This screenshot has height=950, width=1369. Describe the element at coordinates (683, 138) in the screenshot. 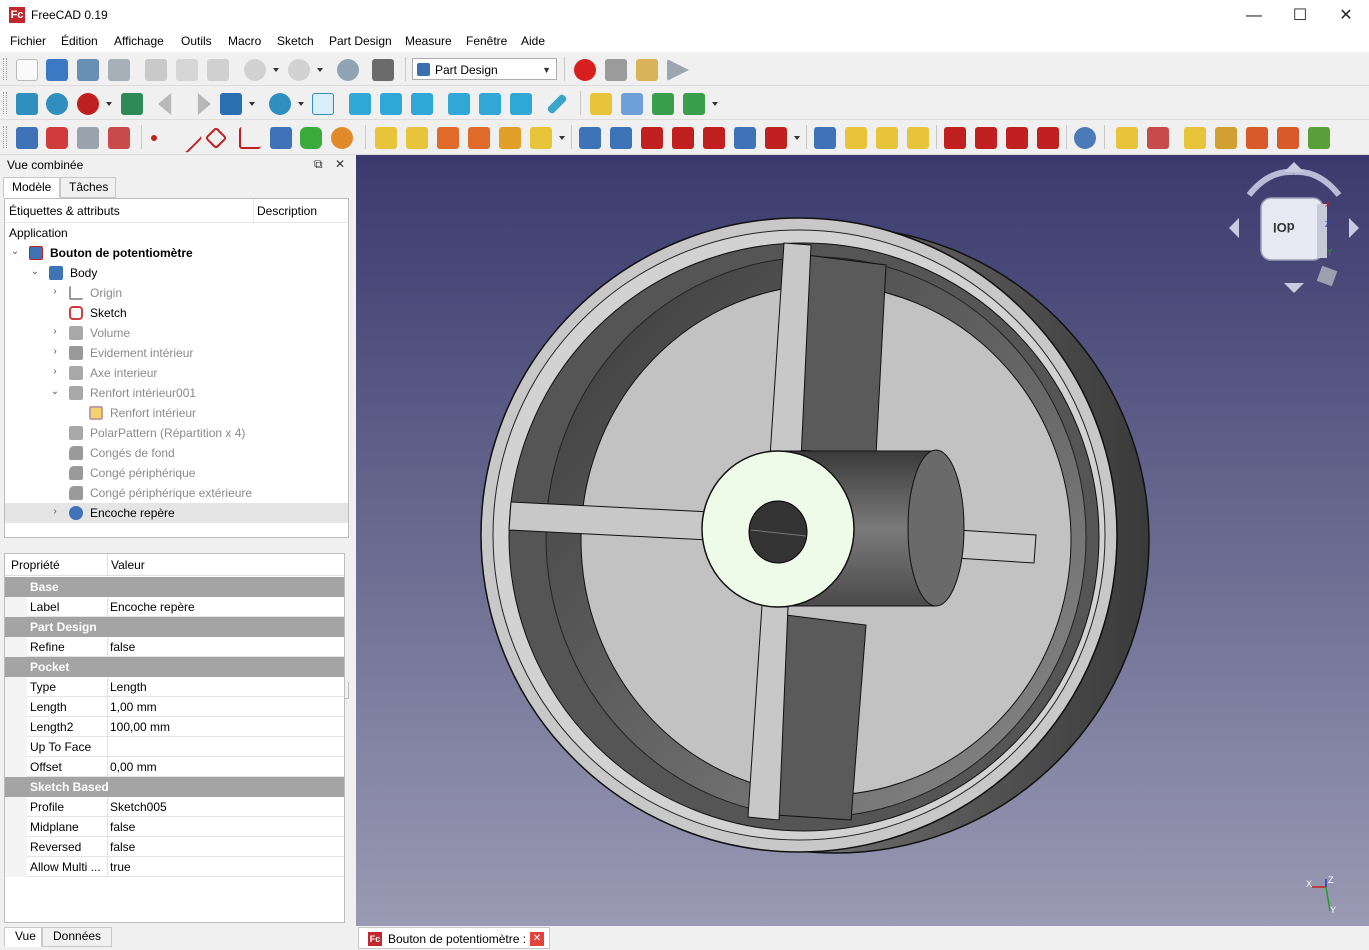

I see `subtractive-loft-icon` at that location.